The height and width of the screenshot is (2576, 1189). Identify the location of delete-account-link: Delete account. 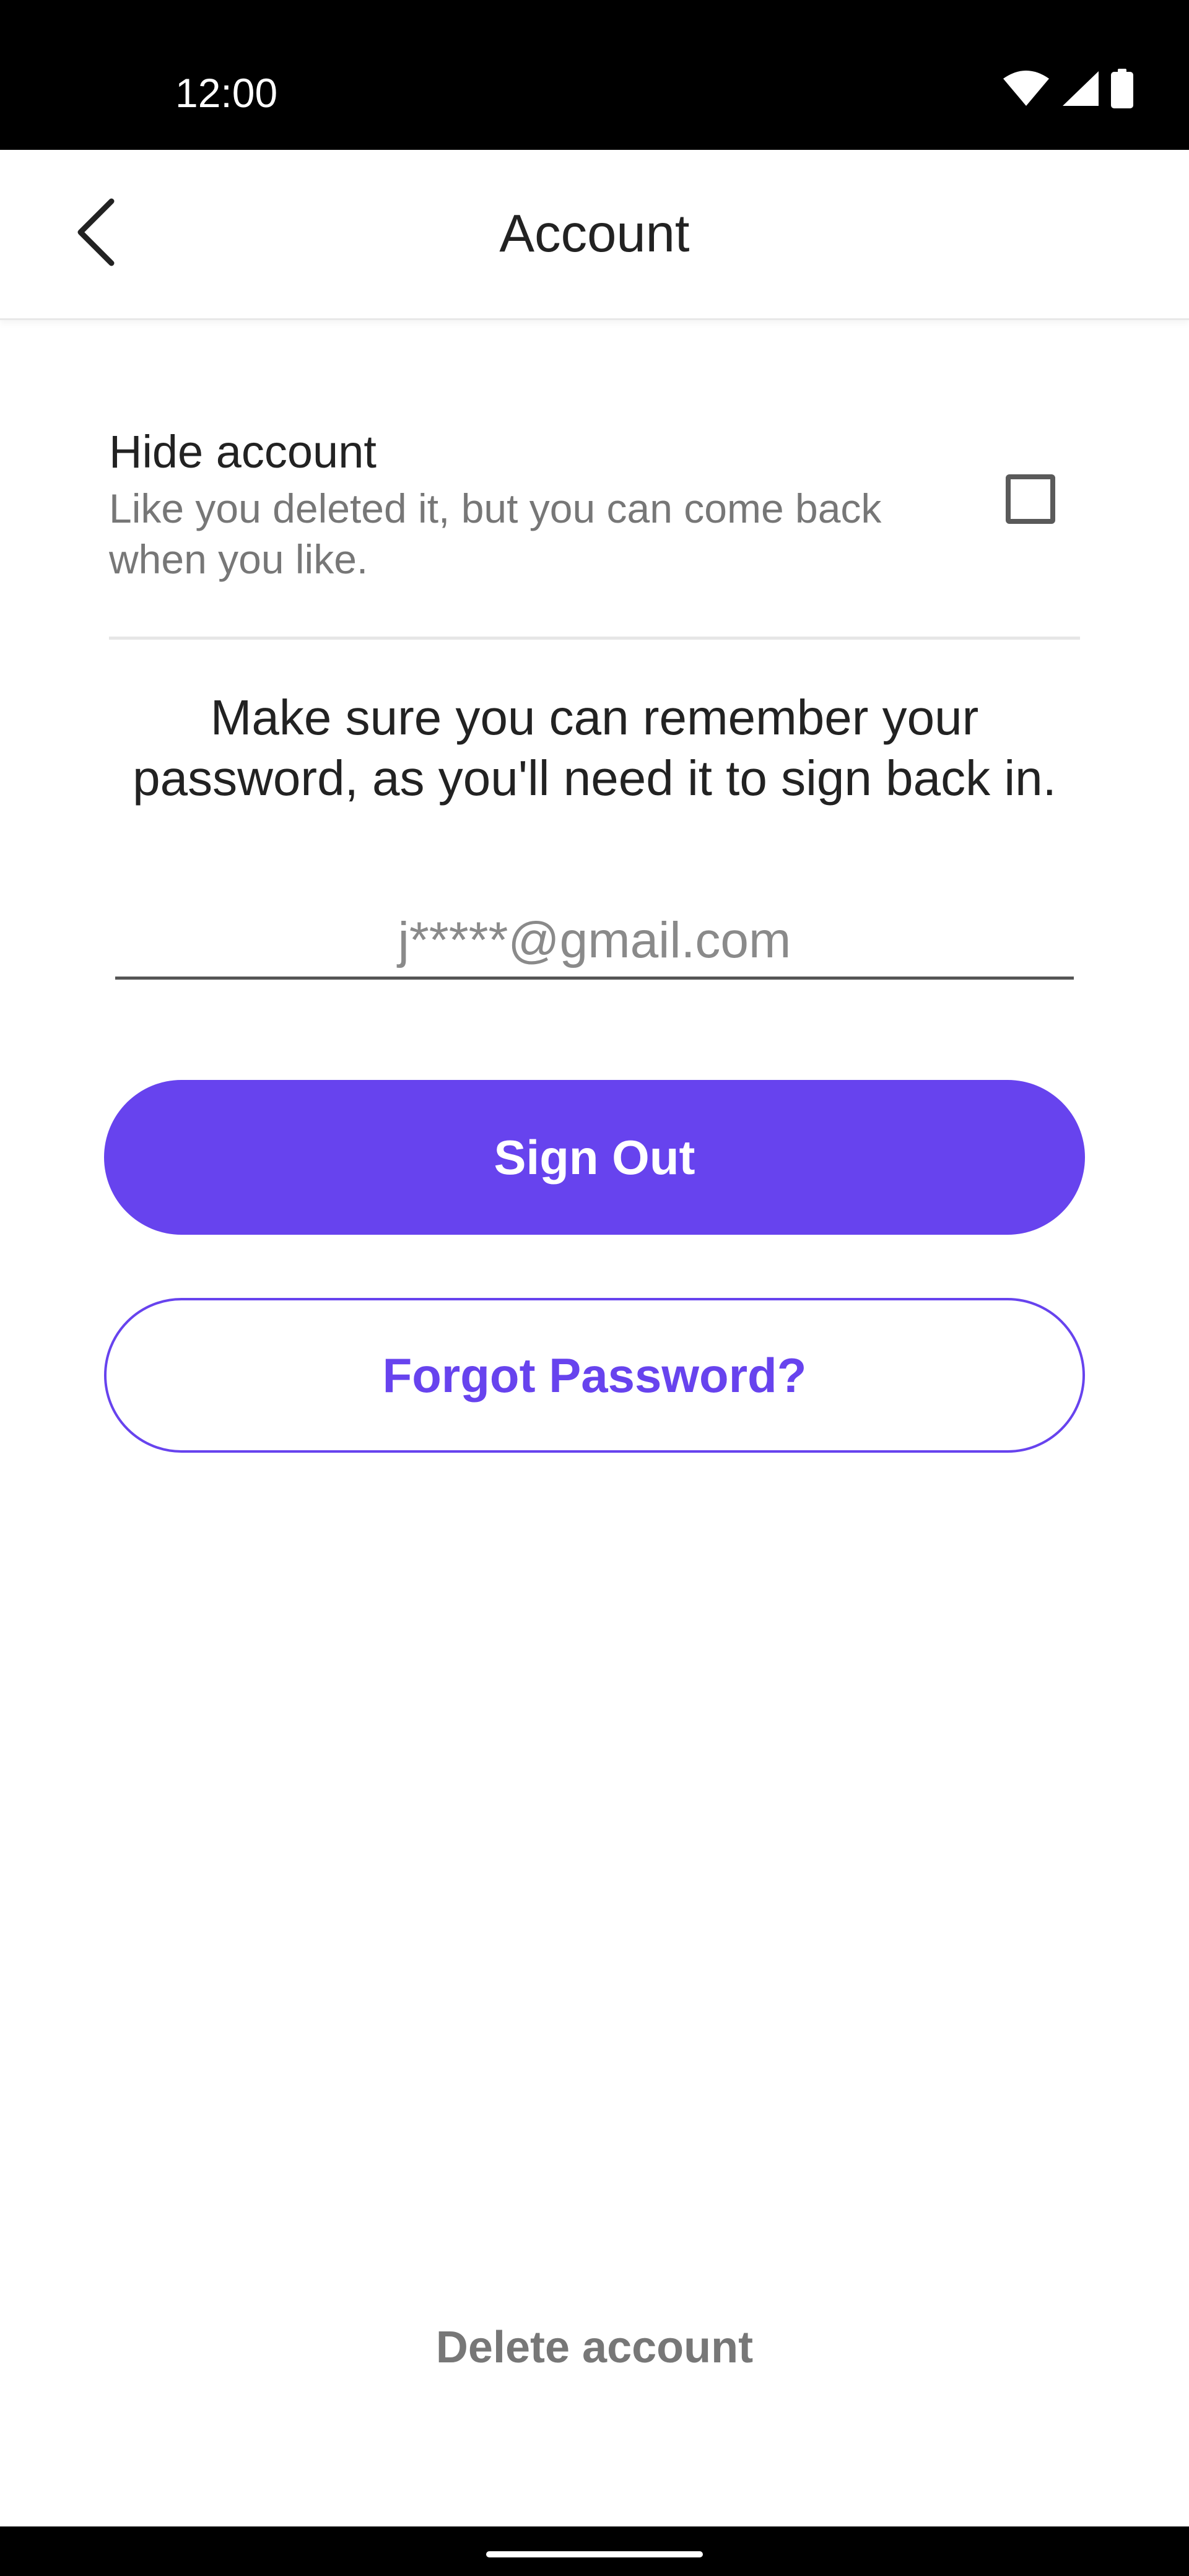
(594, 2347).